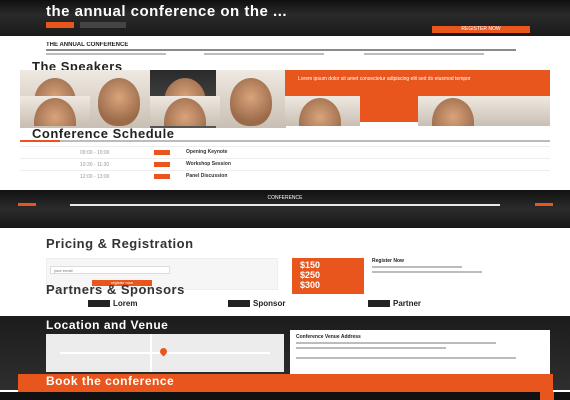 The height and width of the screenshot is (400, 570). What do you see at coordinates (207, 152) in the screenshot?
I see `schedule-title: Opening Keynote` at bounding box center [207, 152].